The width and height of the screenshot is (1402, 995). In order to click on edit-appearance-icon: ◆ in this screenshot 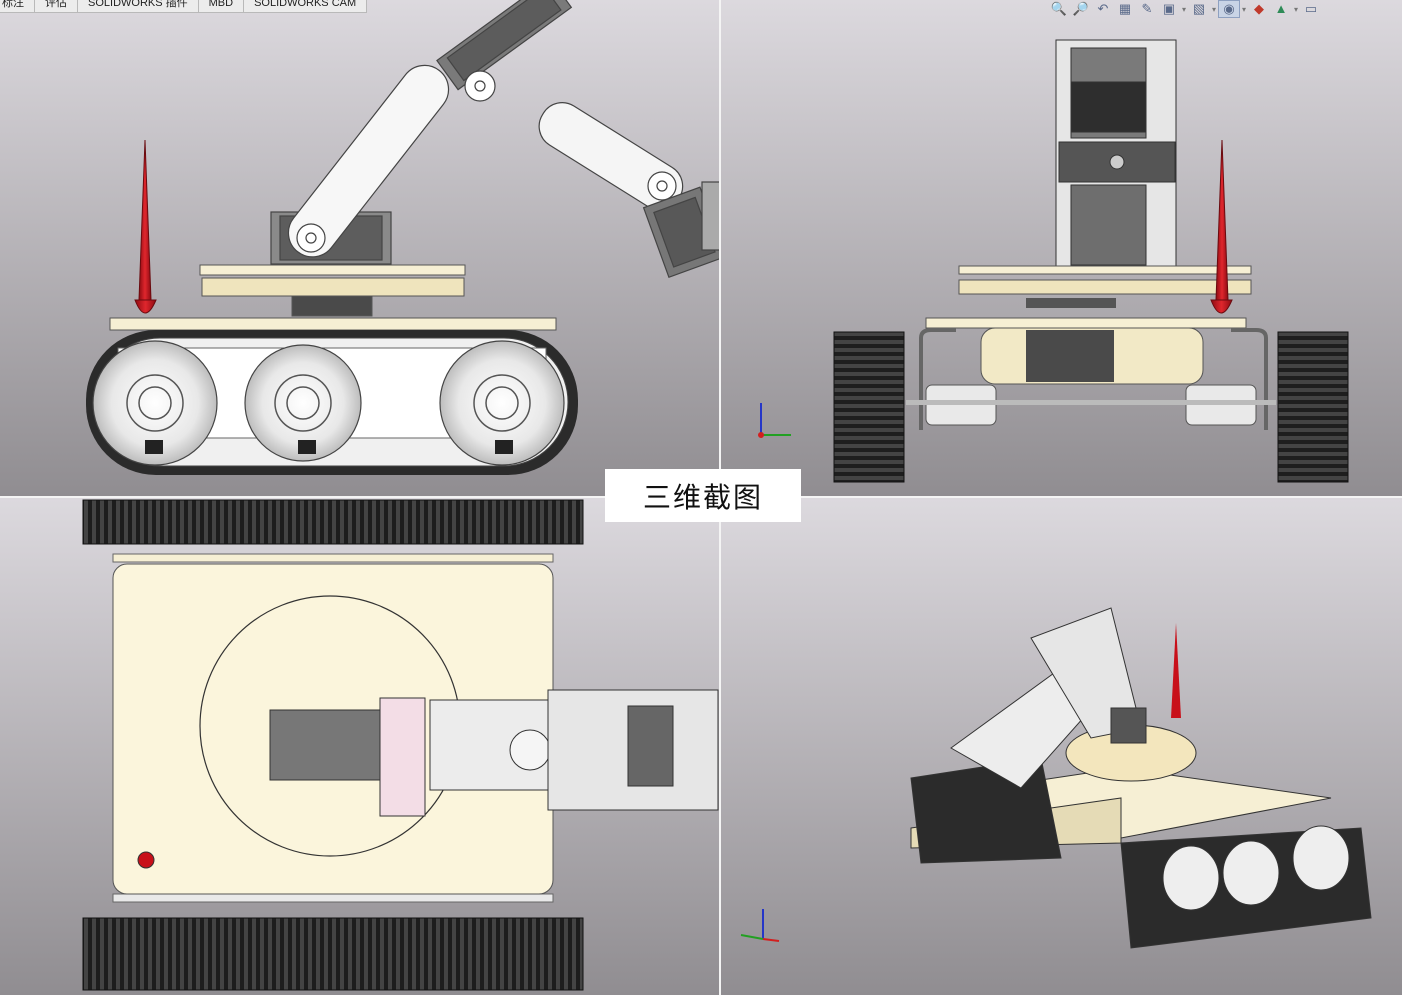, I will do `click(1259, 9)`.